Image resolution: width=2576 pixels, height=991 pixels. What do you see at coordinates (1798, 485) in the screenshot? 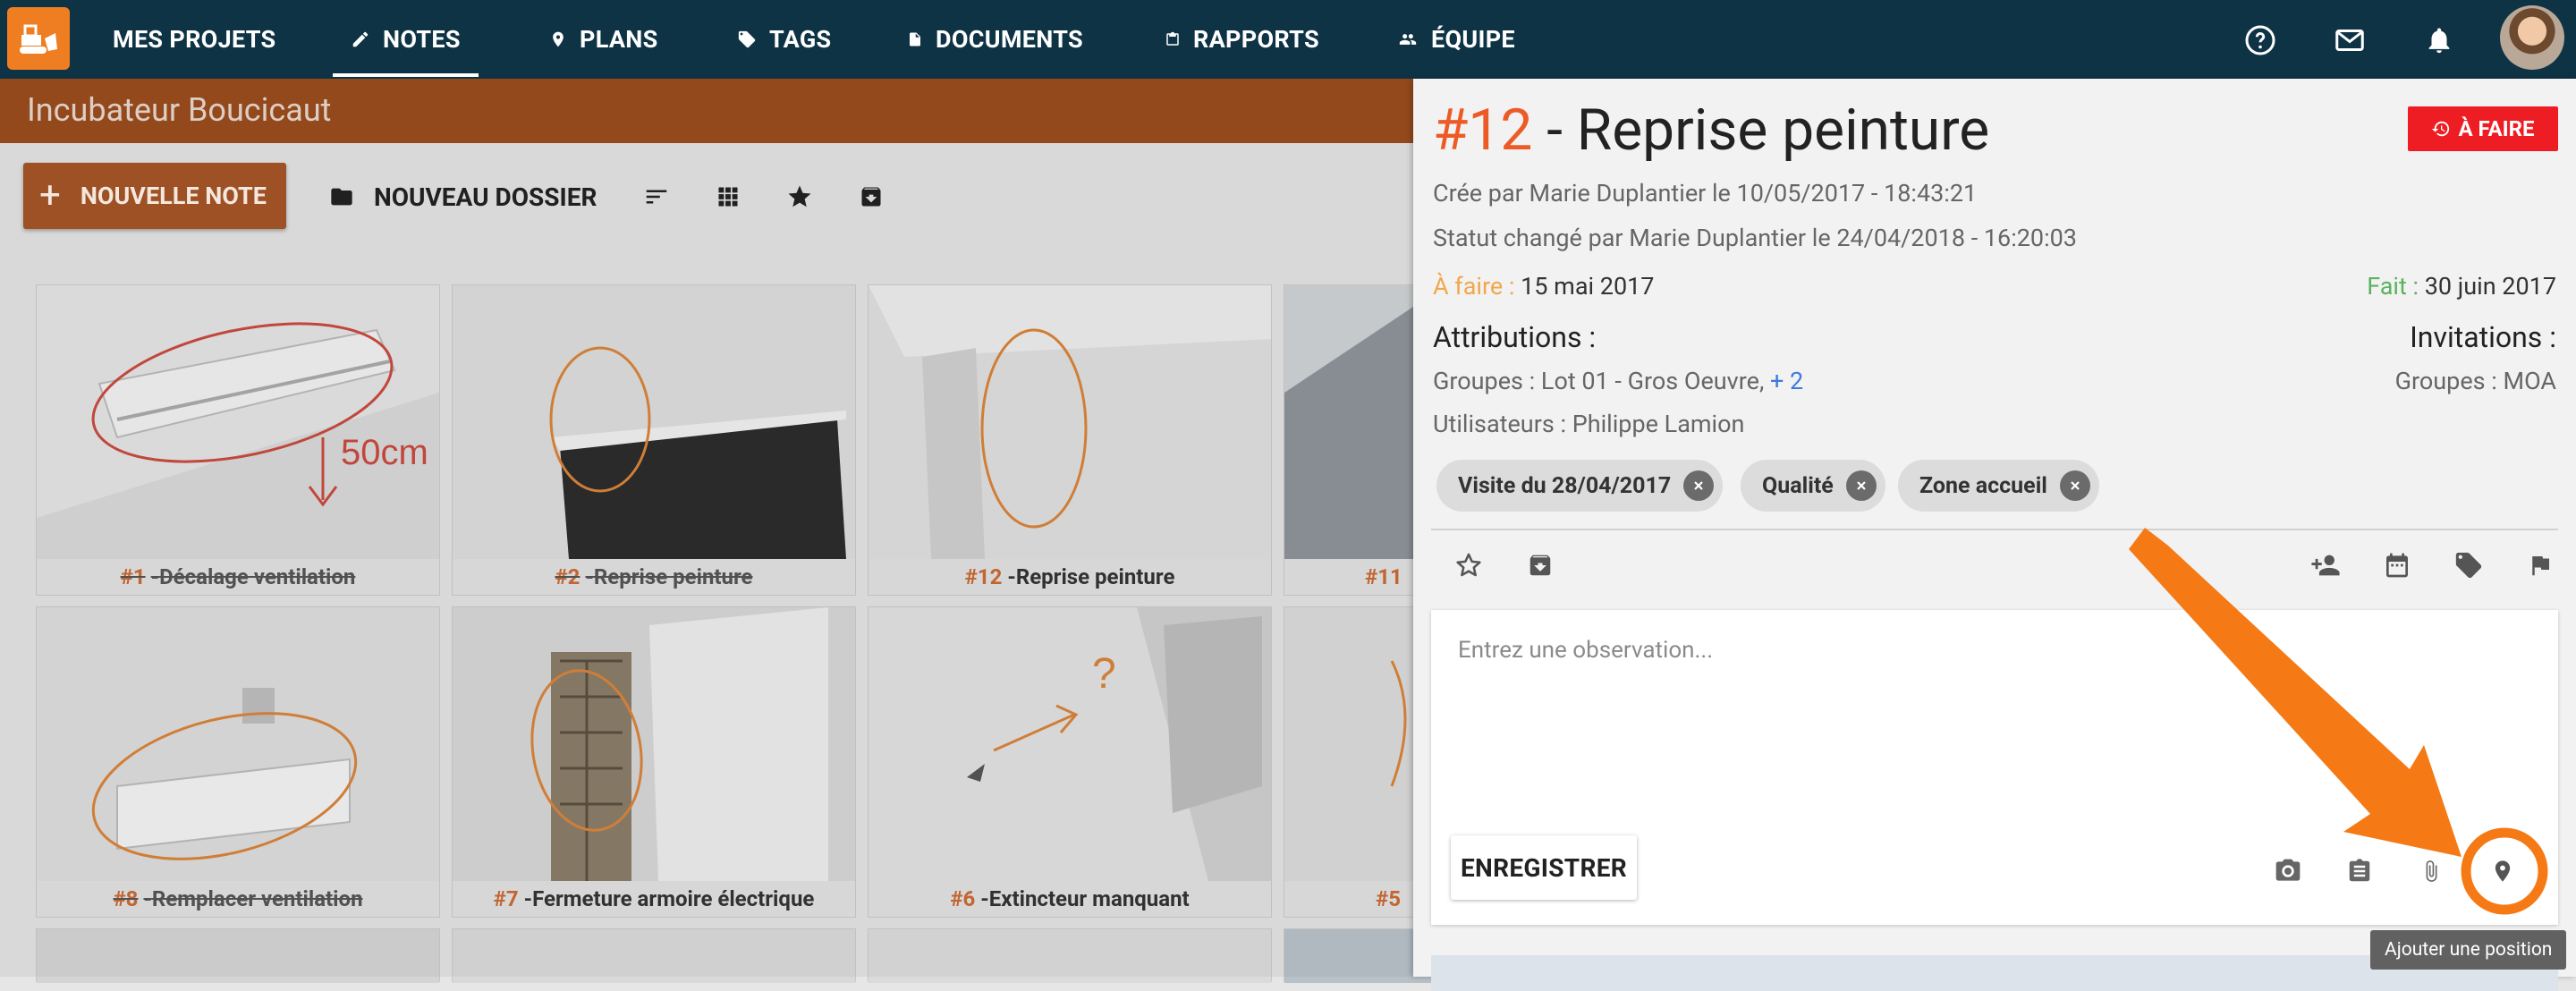
I see `tag-chip-label: Qualité` at bounding box center [1798, 485].